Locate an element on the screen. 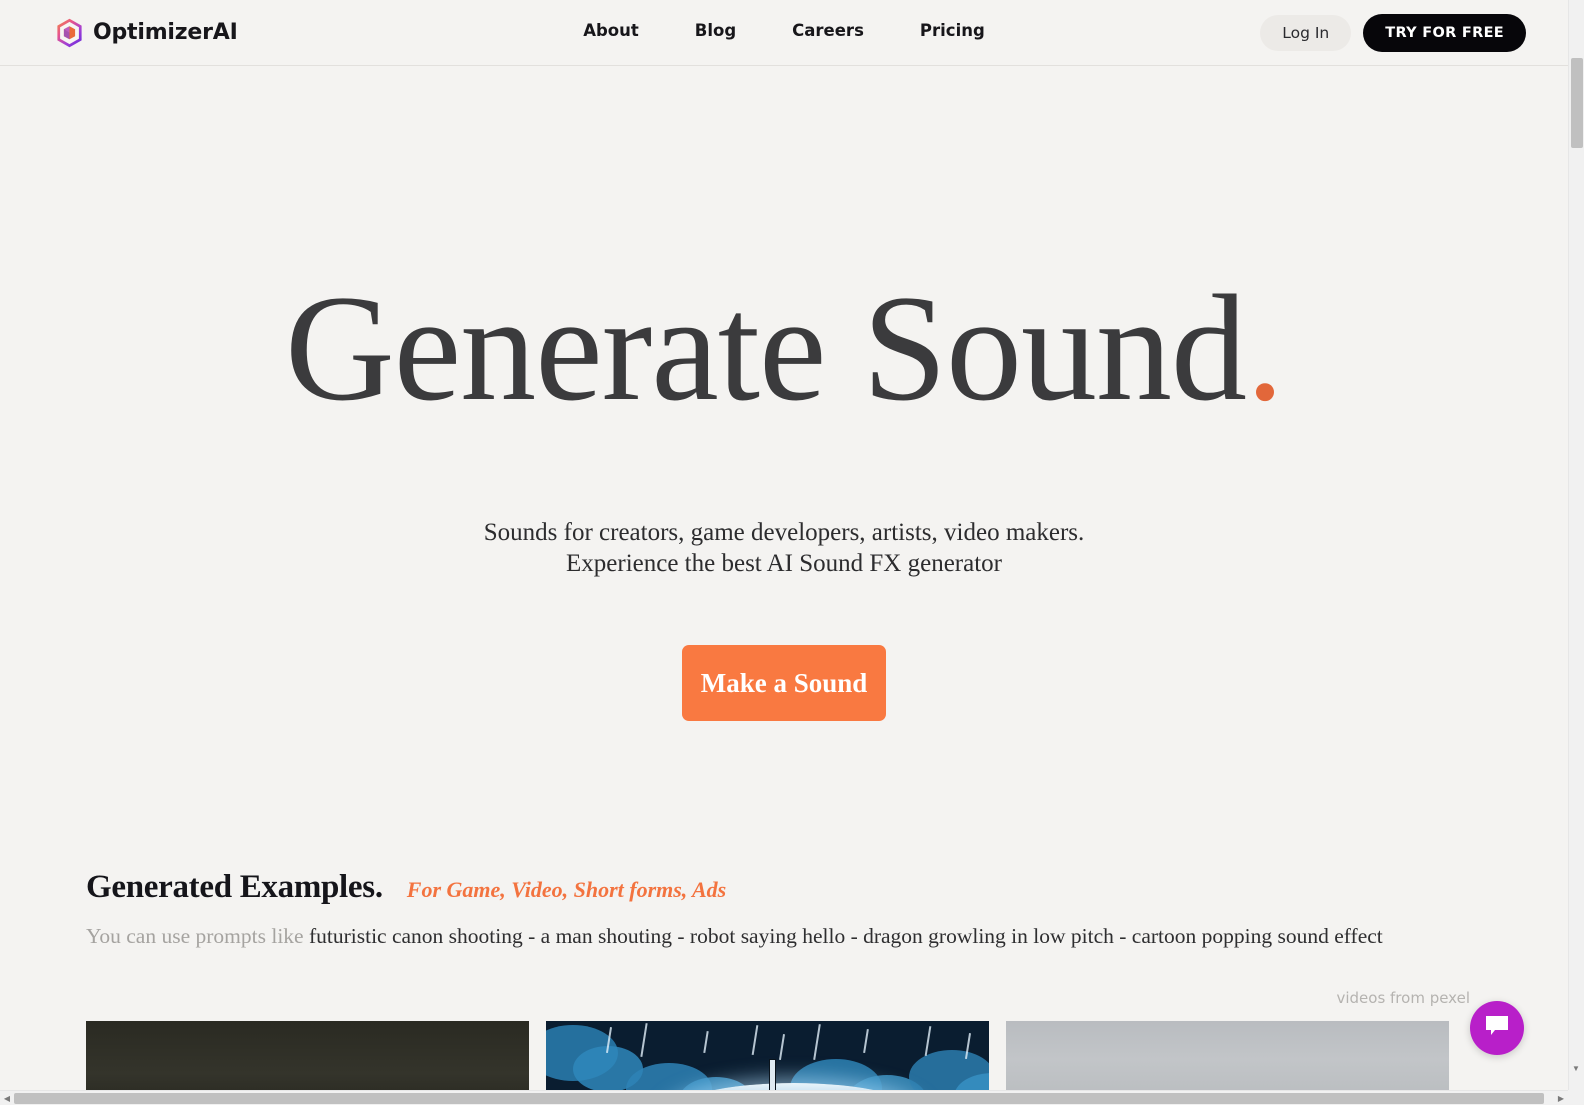 This screenshot has width=1584, height=1105. scroll-right-arrow: ▶ is located at coordinates (1561, 1098).